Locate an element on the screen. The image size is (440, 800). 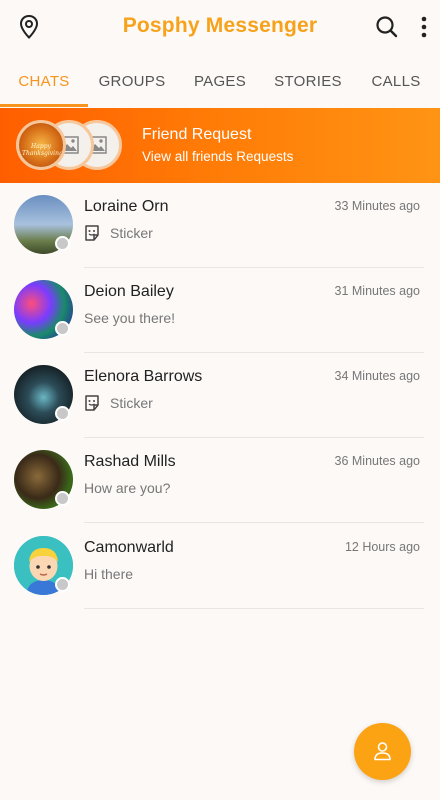
chat-list-item: Elenora Barrows 34 Minutes ago Sticker is located at coordinates (220, 395).